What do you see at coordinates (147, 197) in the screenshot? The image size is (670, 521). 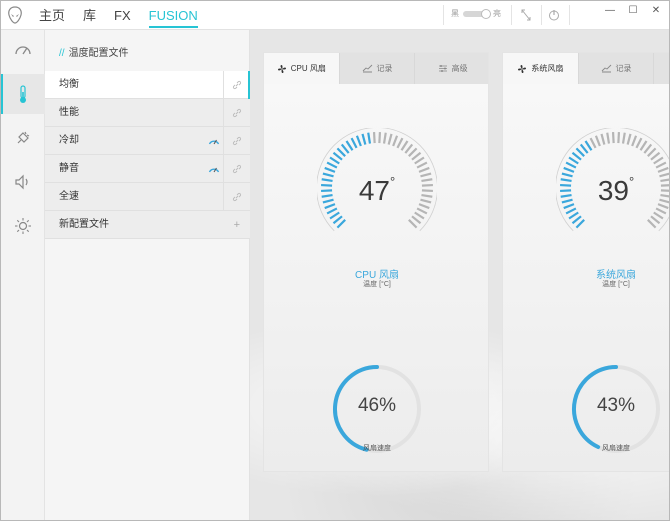 I see `profile-row-full-speed: 全速` at bounding box center [147, 197].